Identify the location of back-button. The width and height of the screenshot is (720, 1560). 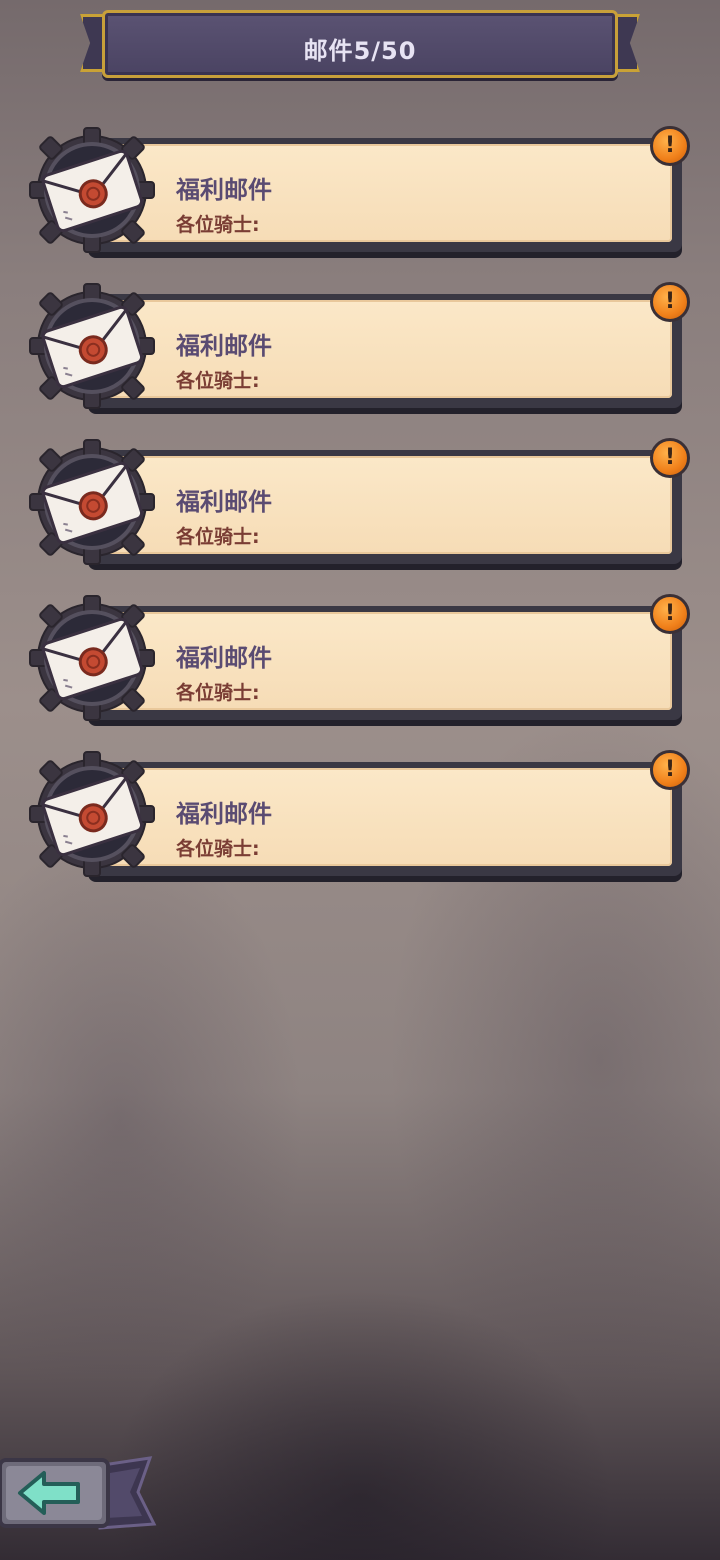
(80, 1494).